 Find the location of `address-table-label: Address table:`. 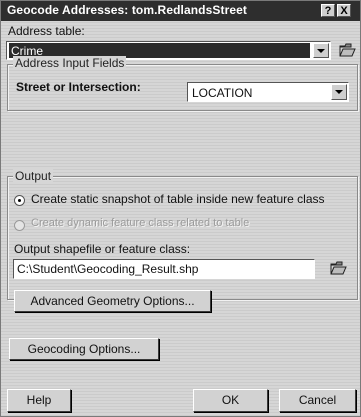

address-table-label: Address table: is located at coordinates (46, 31).